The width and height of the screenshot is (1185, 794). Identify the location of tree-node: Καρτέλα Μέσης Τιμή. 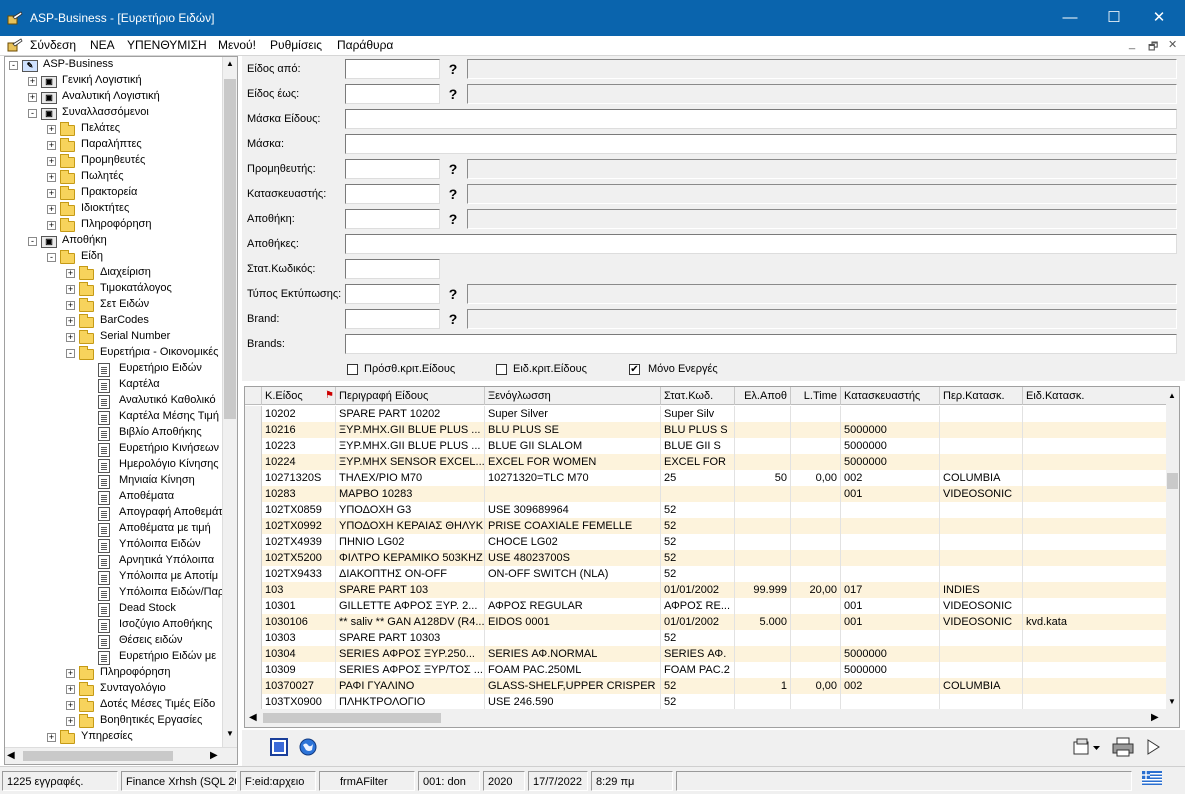
(113, 418).